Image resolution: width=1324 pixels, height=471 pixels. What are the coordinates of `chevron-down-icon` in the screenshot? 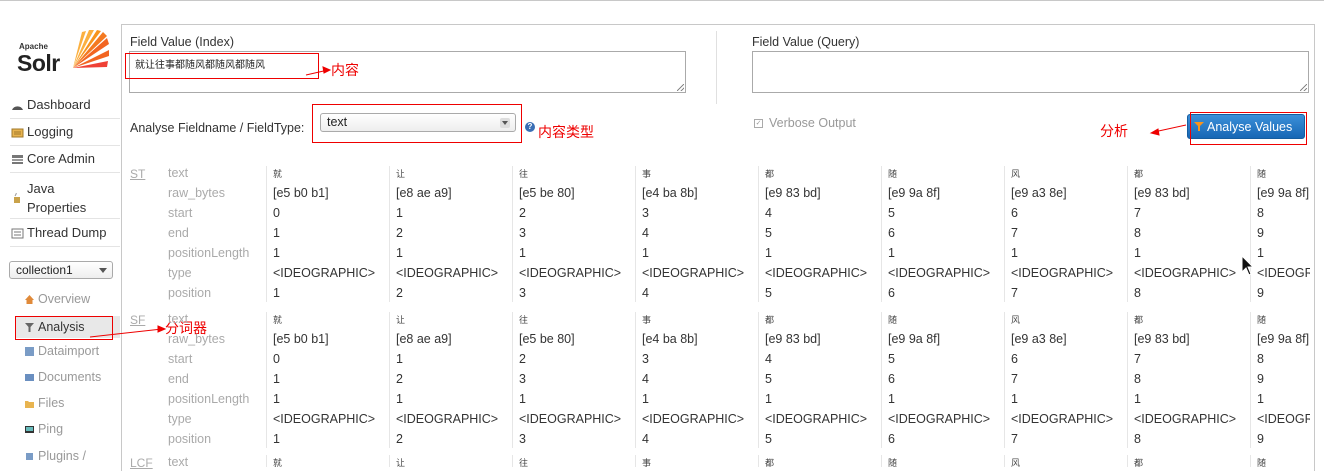 It's located at (103, 270).